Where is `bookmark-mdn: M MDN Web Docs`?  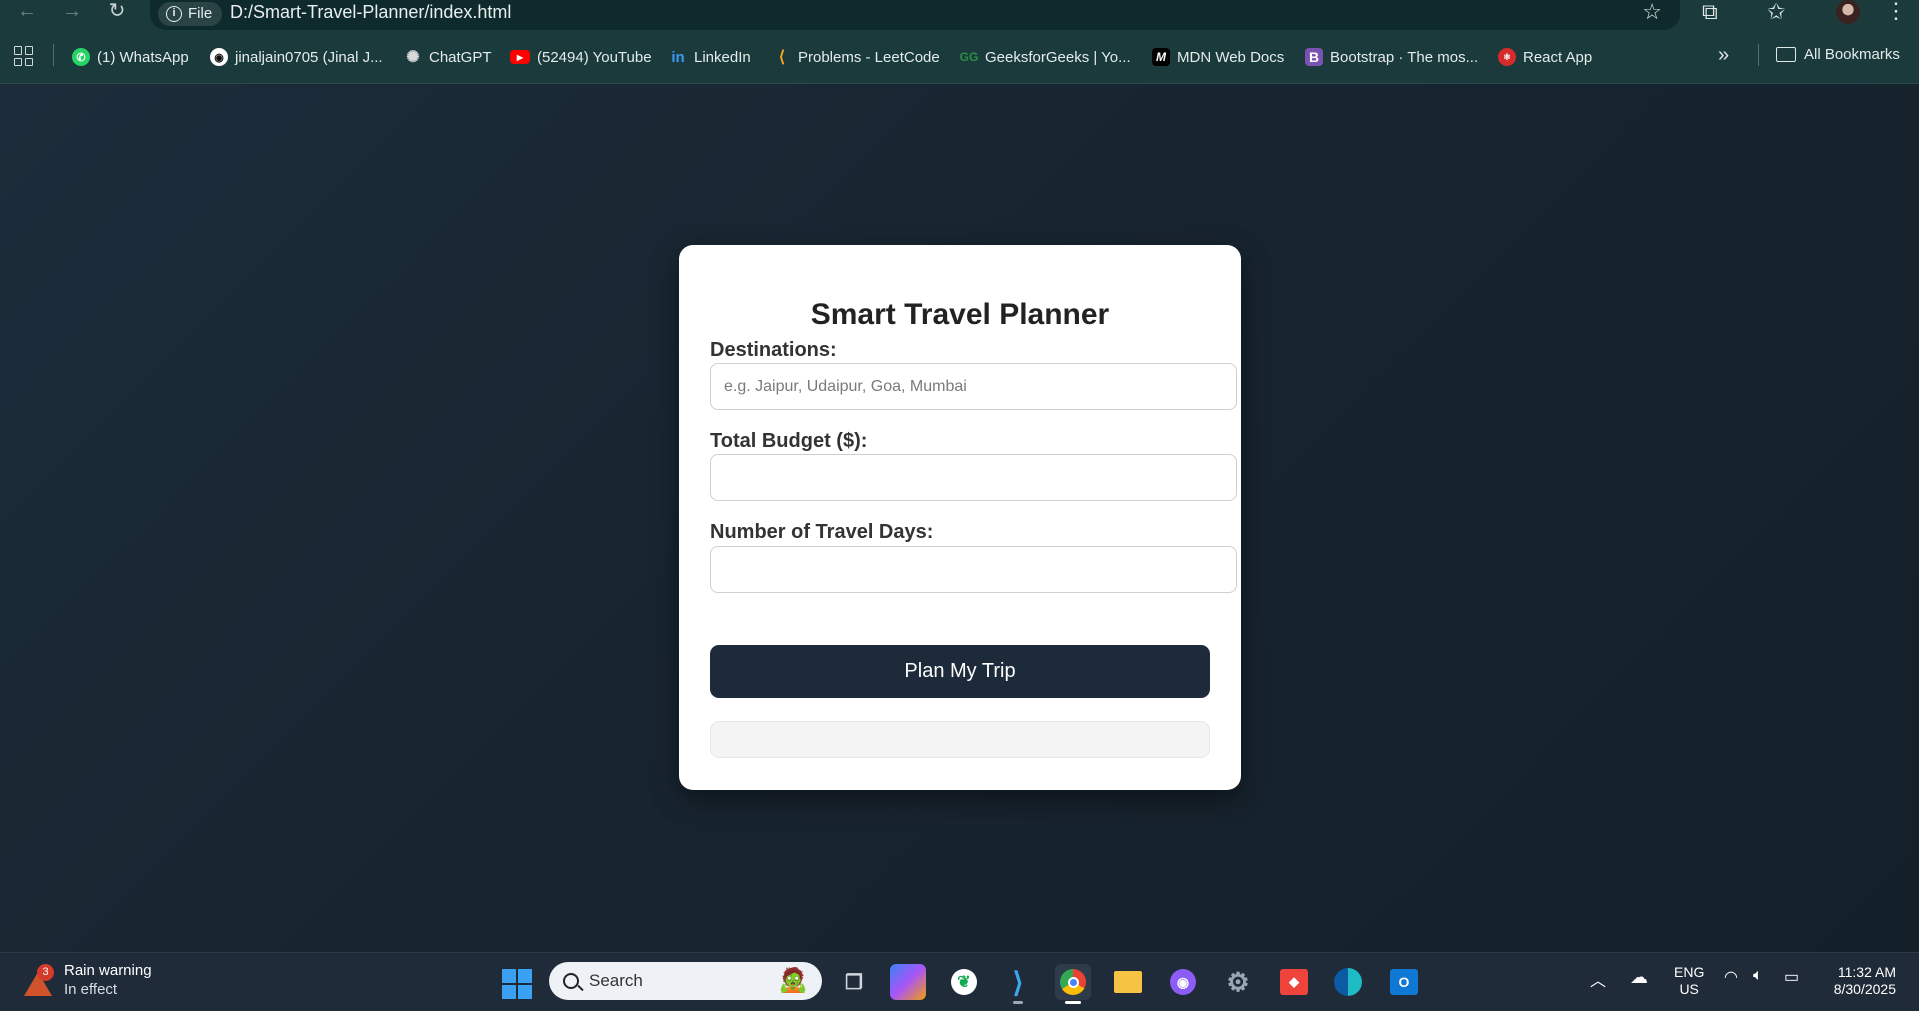
bookmark-mdn: M MDN Web Docs is located at coordinates (1218, 57).